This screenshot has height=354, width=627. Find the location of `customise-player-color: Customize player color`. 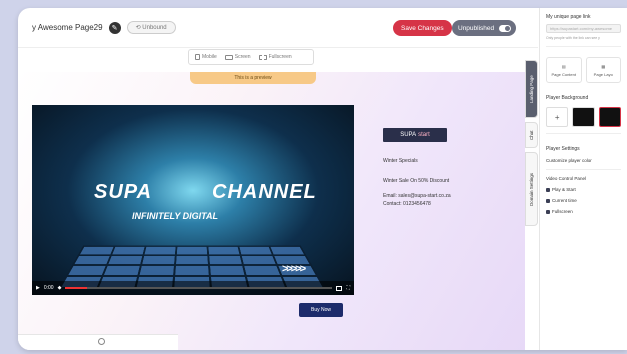

customise-player-color: Customize player color is located at coordinates (583, 160).